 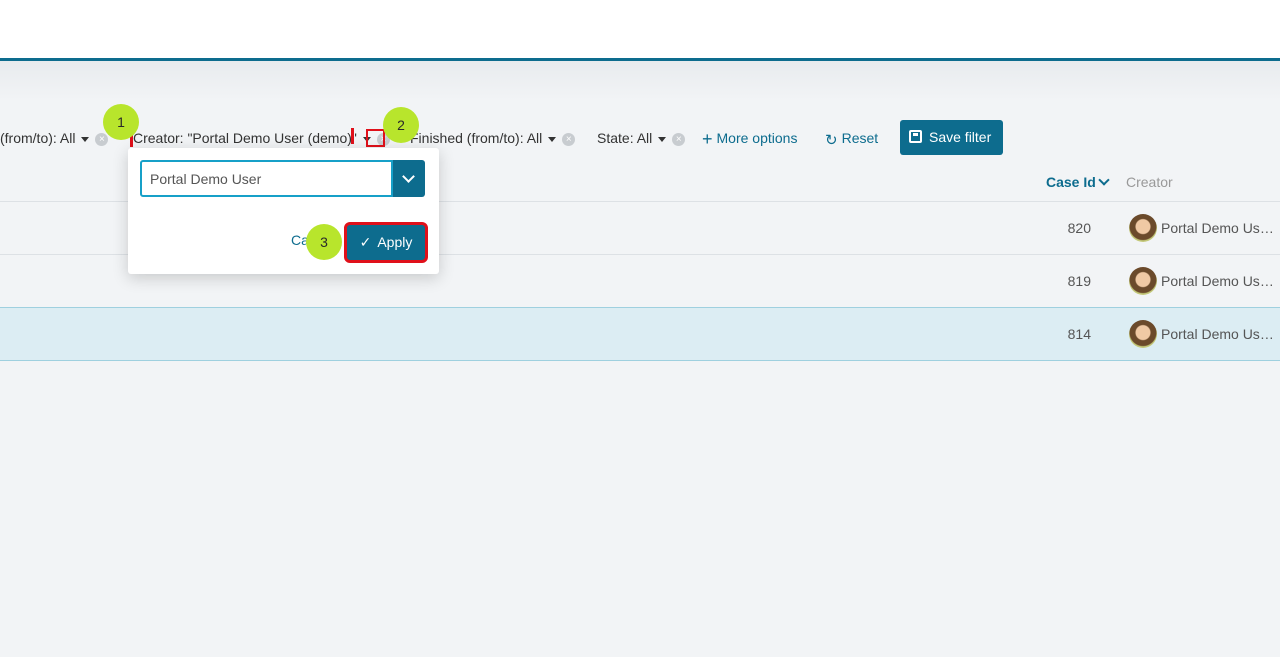 What do you see at coordinates (707, 139) in the screenshot?
I see `plus-icon: +` at bounding box center [707, 139].